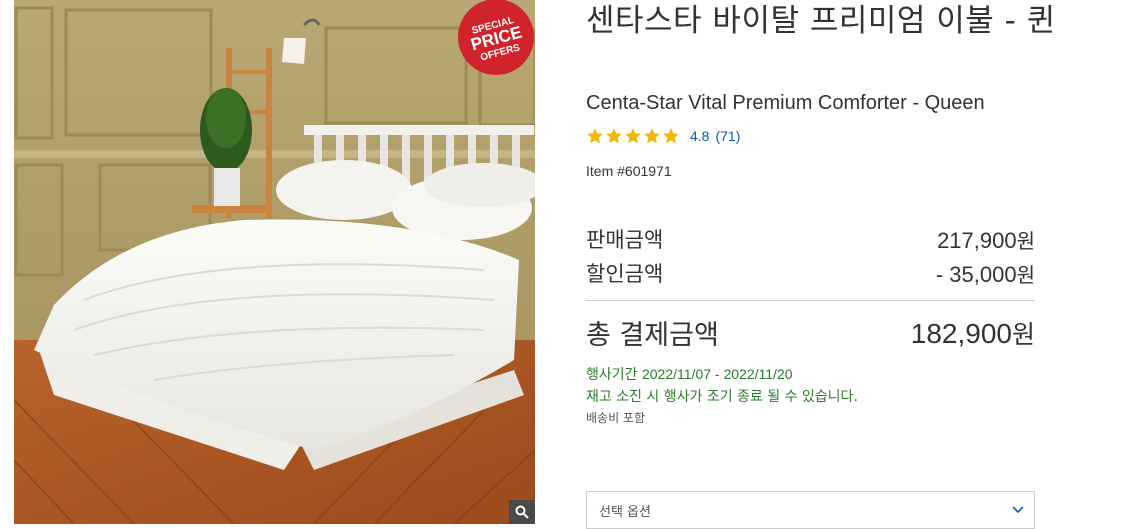  What do you see at coordinates (717, 374) in the screenshot?
I see `promotion-period-dates: 2022/11/07 - 2022/11/20` at bounding box center [717, 374].